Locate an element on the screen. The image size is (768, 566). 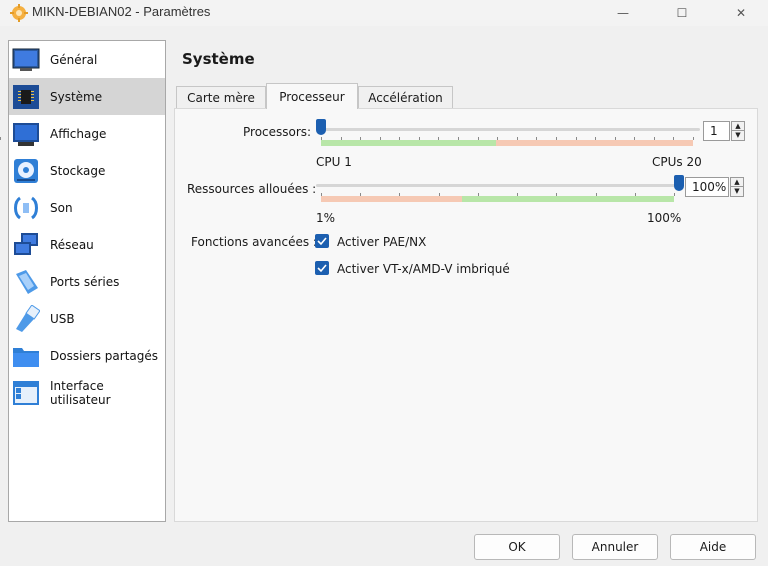
close-icon: ✕ is located at coordinates (741, 13).